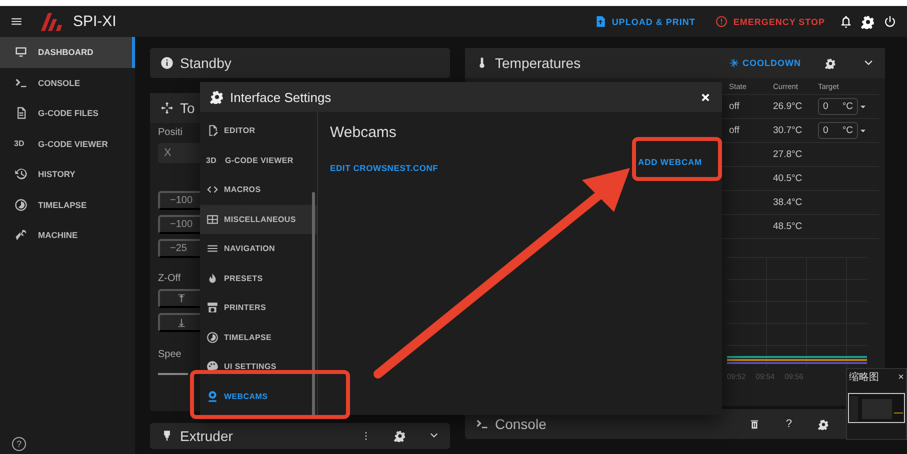 The image size is (907, 454). I want to click on panel-title: Standby, so click(206, 63).